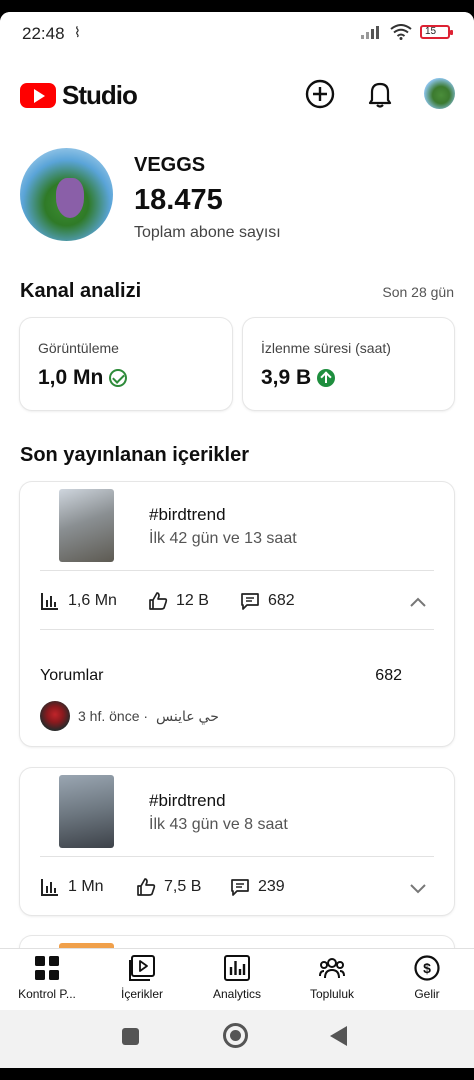 The image size is (474, 1080). What do you see at coordinates (439, 93) in the screenshot?
I see `account-avatar` at bounding box center [439, 93].